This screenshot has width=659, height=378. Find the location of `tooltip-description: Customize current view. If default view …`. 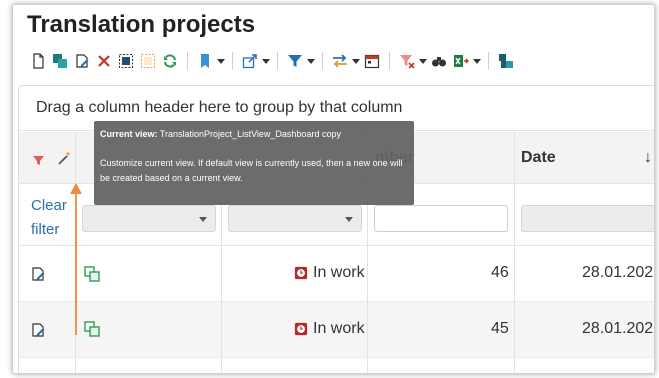

tooltip-description: Customize current view. If default view … is located at coordinates (251, 170).